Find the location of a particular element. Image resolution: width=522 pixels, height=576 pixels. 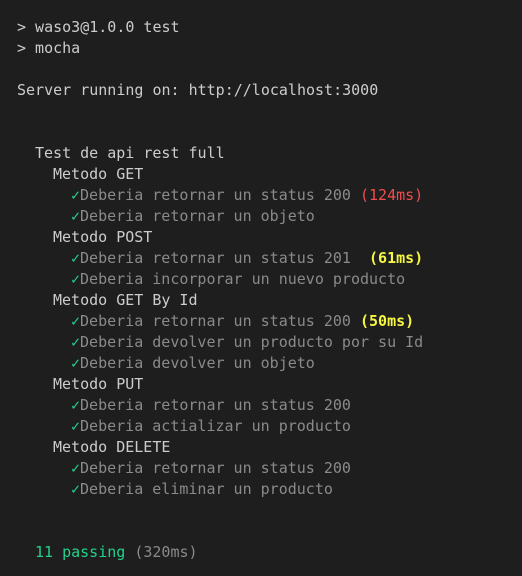

test-result: ✓Deberia retornar un status 200 (124ms) is located at coordinates (267, 195).